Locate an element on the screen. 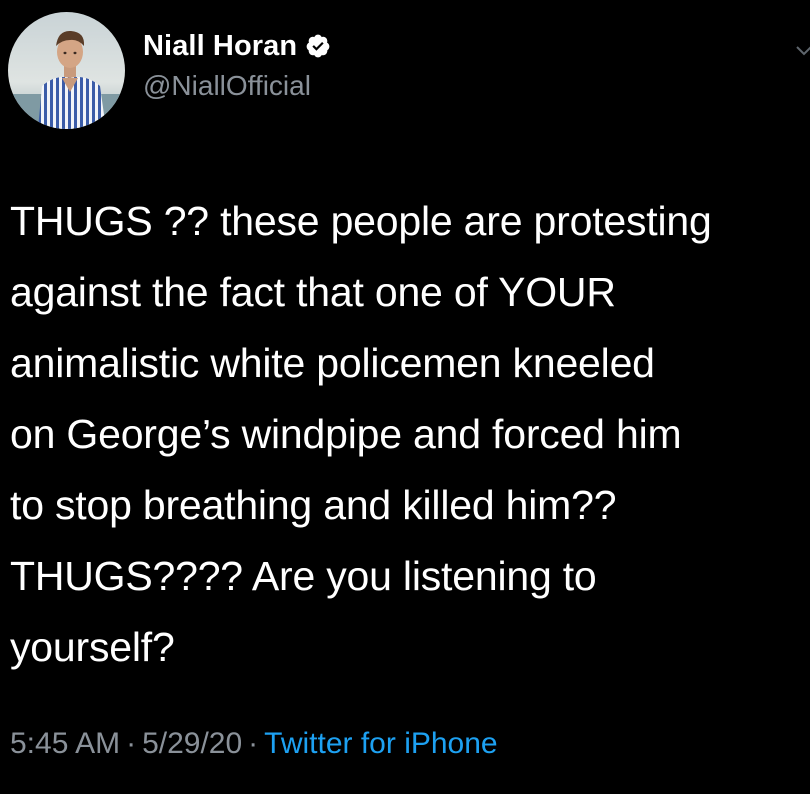 The image size is (810, 794). display-name: Niall Horan is located at coordinates (220, 46).